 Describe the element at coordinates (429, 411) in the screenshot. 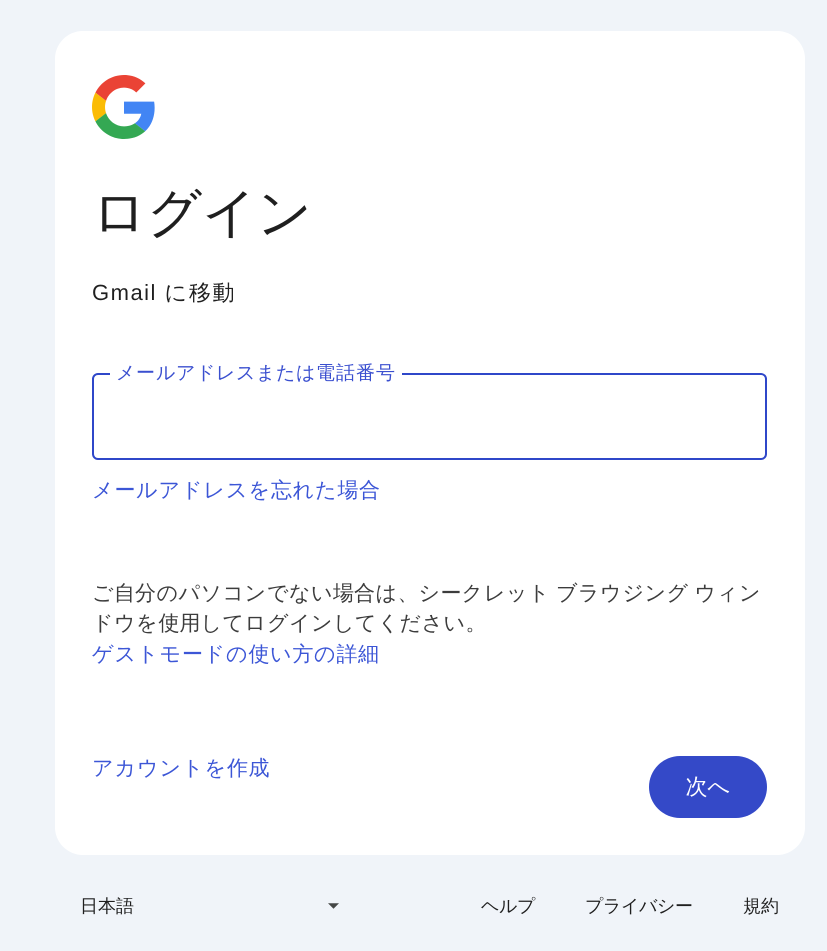

I see `email-field: メールアドレスまたは電話番号` at that location.